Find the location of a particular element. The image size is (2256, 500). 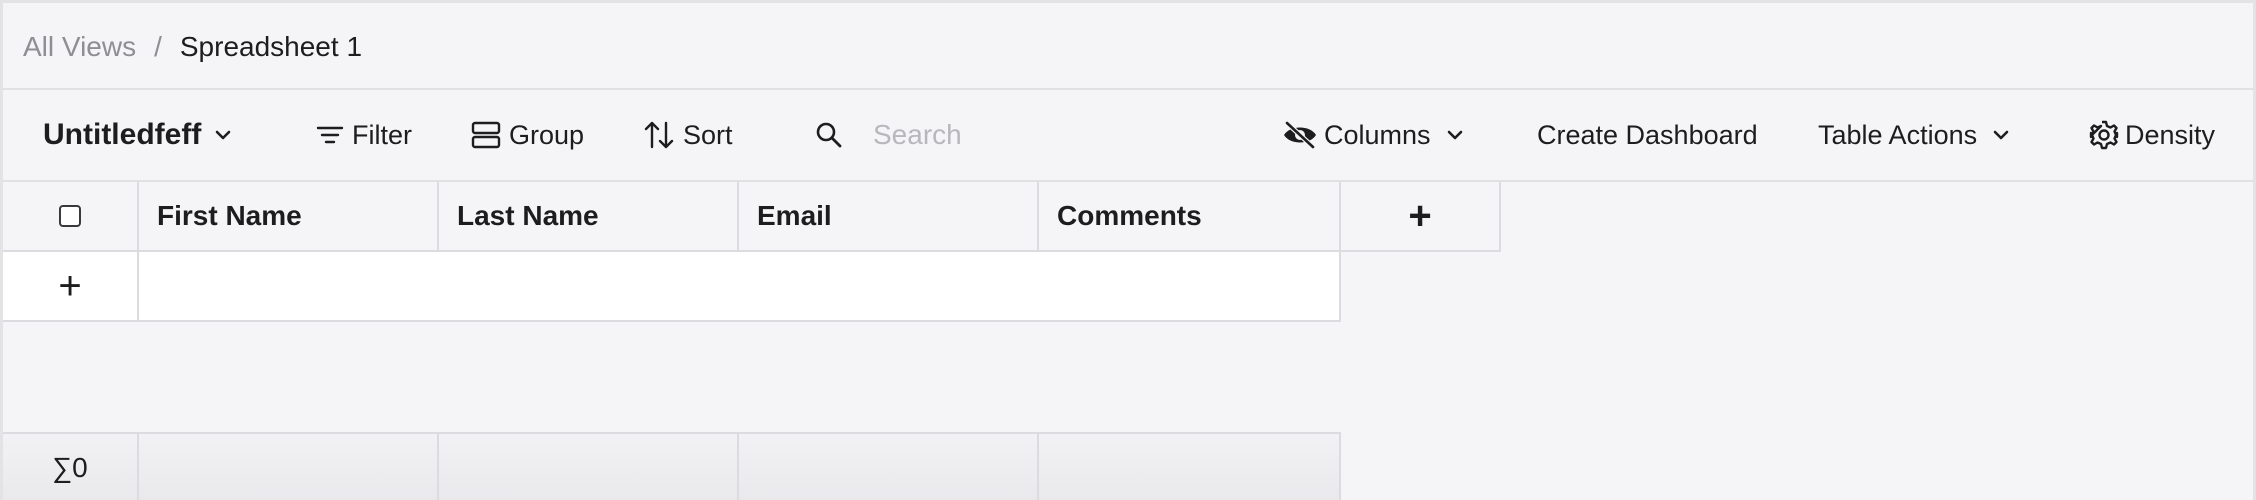

density-label: Density is located at coordinates (2170, 134).